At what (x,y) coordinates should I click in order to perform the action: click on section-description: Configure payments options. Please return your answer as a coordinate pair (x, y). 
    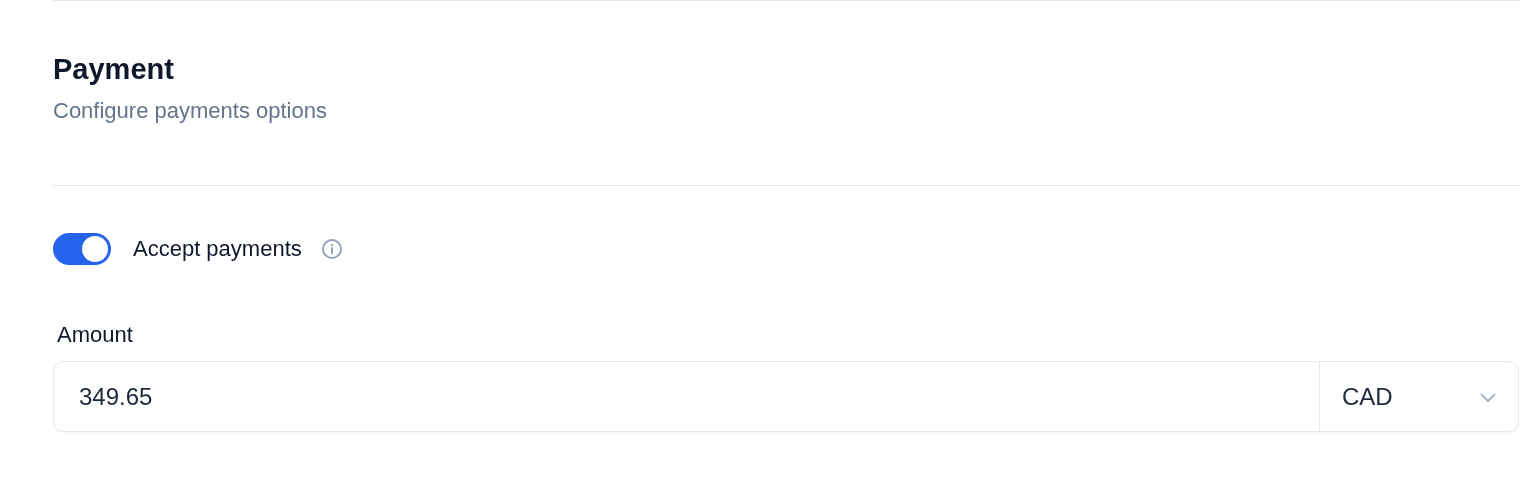
    Looking at the image, I should click on (190, 111).